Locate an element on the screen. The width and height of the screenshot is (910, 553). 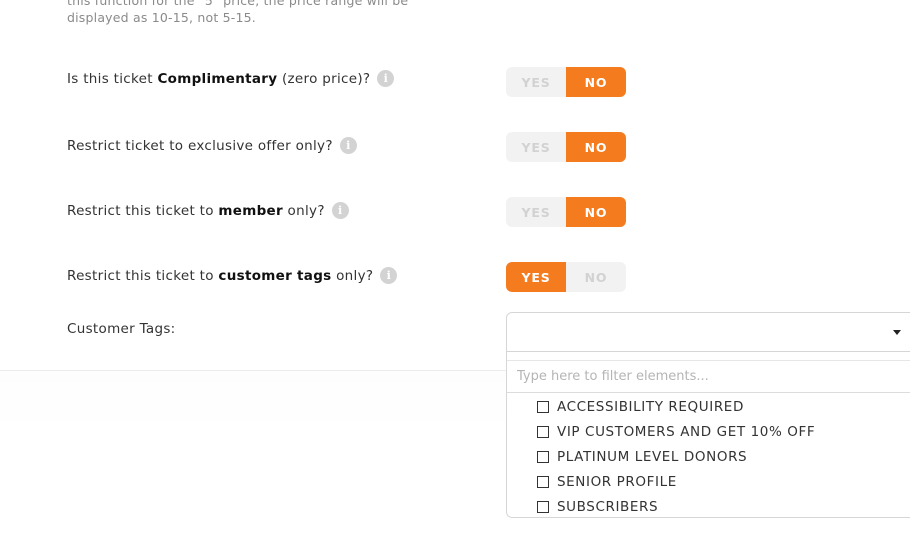
option-label: SENIOR PROFILE is located at coordinates (617, 481).